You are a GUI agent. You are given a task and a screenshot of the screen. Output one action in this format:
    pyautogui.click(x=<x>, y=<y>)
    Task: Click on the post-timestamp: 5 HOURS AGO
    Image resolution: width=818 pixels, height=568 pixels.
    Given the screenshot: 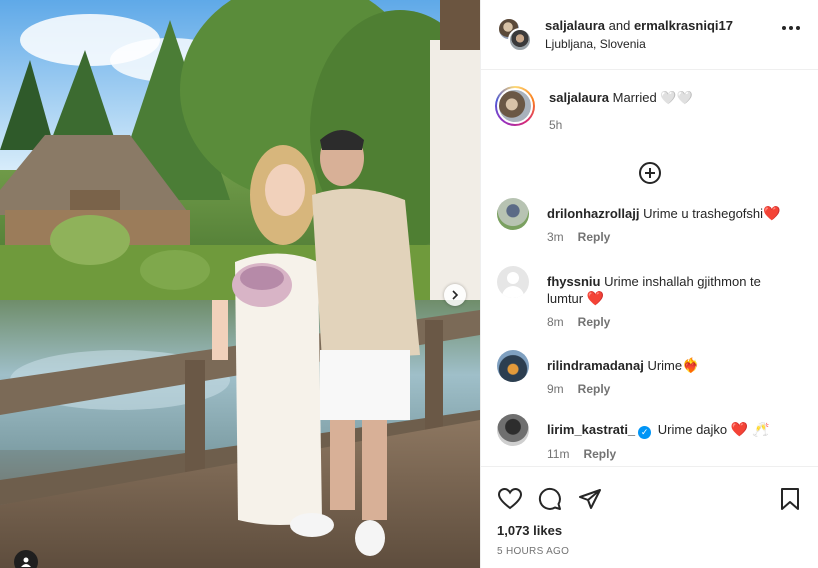 What is the action you would take?
    pyautogui.click(x=649, y=547)
    